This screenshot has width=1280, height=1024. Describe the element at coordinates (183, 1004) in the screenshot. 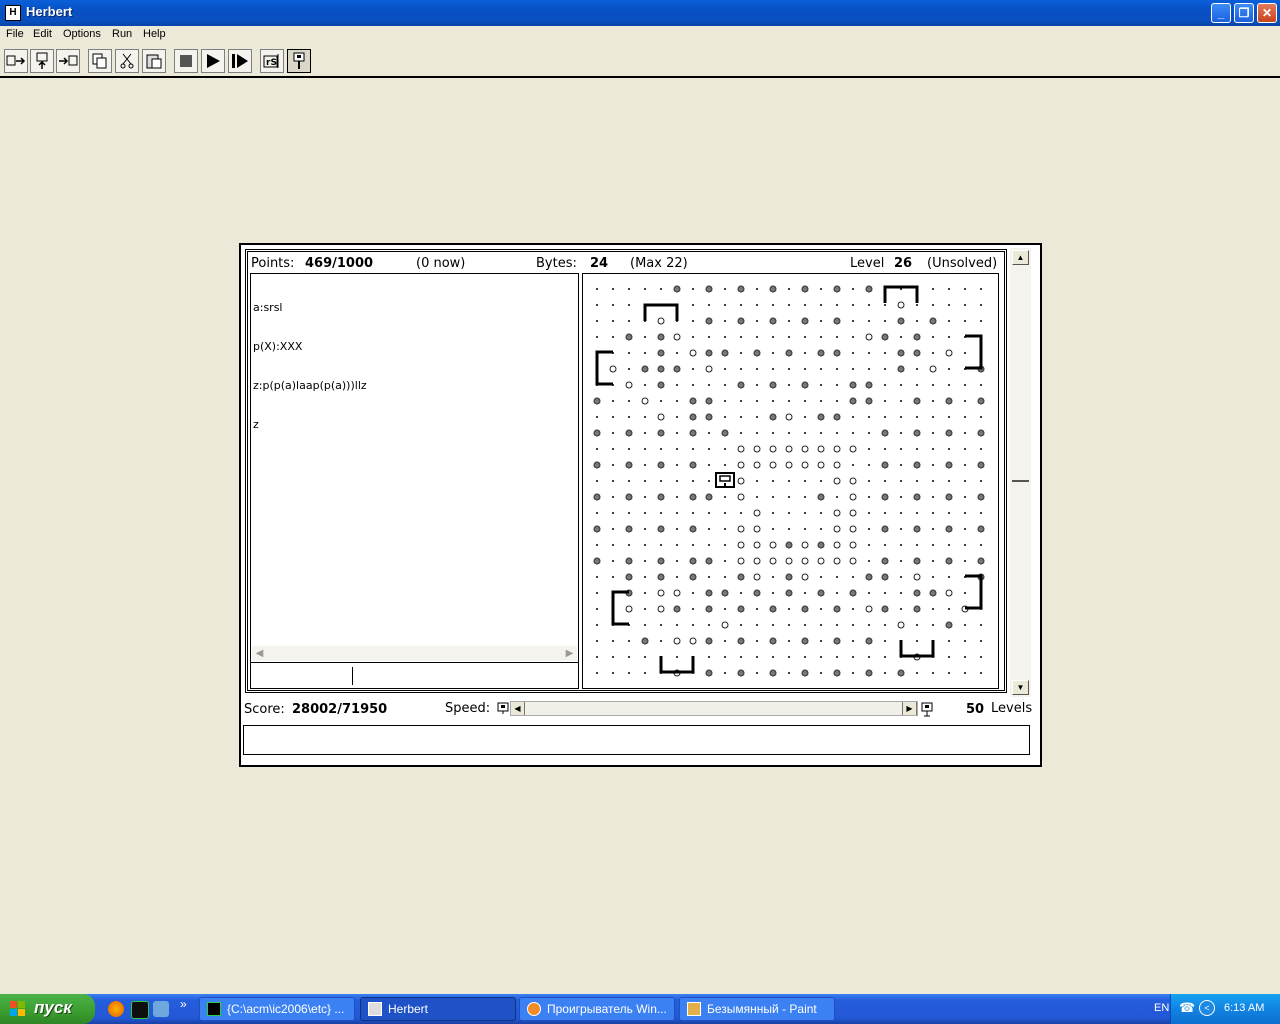

I see `quicklaunch-chevron: »` at that location.